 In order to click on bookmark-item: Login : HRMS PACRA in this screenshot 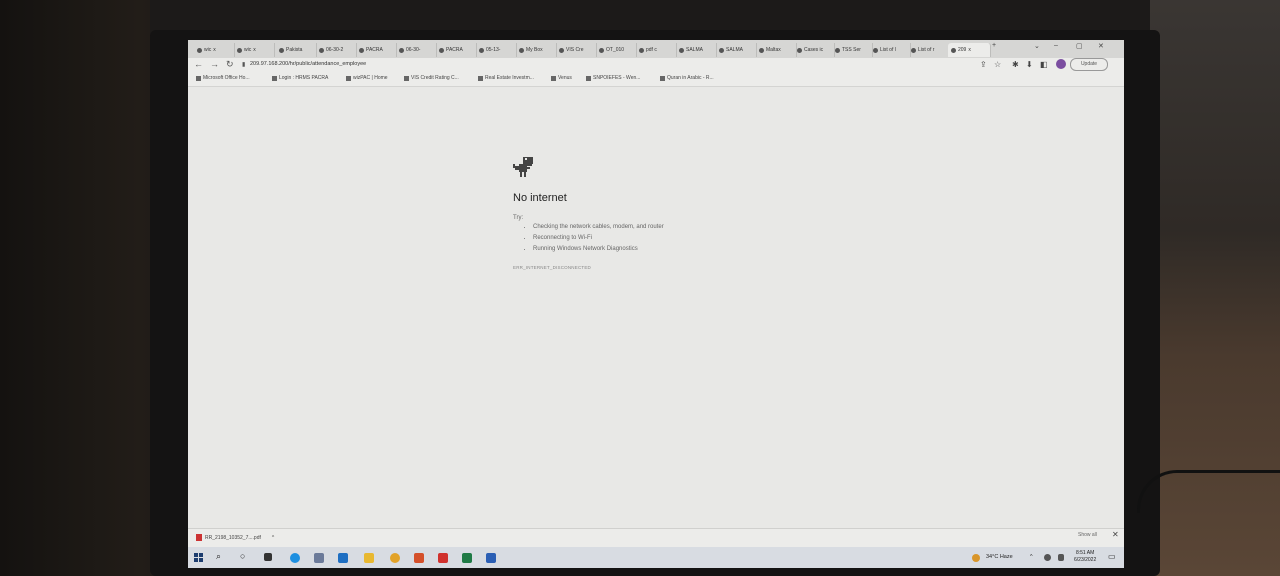, I will do `click(300, 78)`.